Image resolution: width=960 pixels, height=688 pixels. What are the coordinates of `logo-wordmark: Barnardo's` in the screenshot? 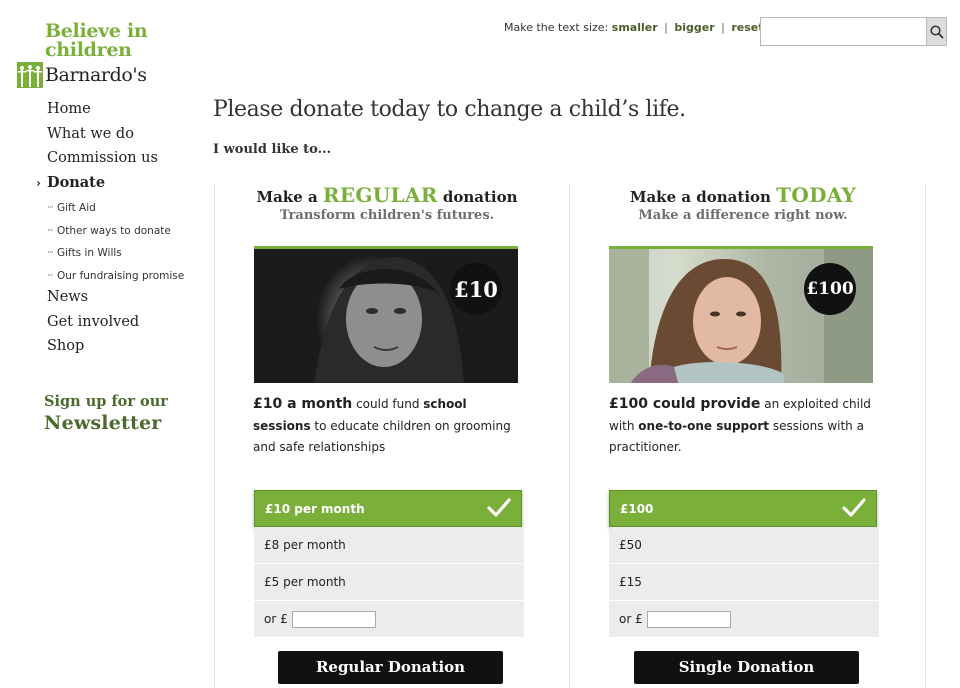 It's located at (96, 75).